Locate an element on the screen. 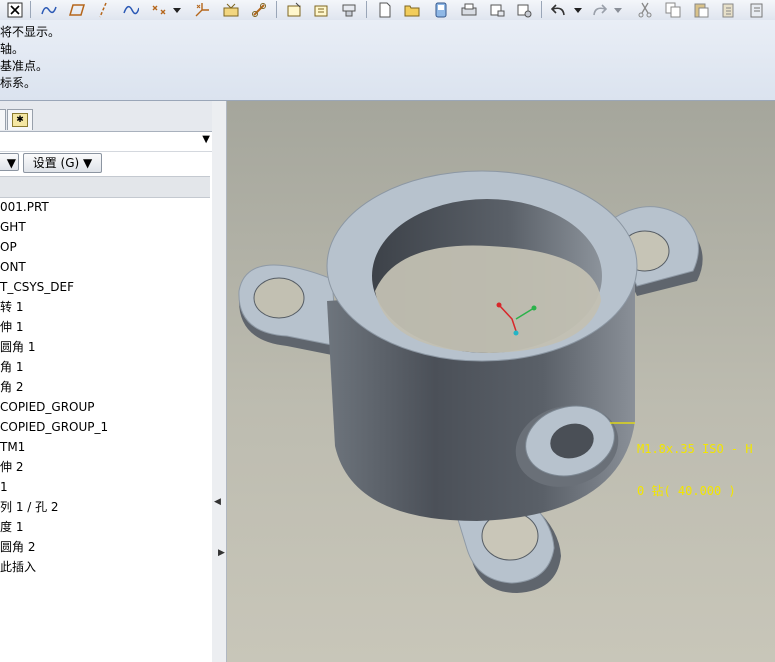 The height and width of the screenshot is (662, 775). link-icon is located at coordinates (259, 9).